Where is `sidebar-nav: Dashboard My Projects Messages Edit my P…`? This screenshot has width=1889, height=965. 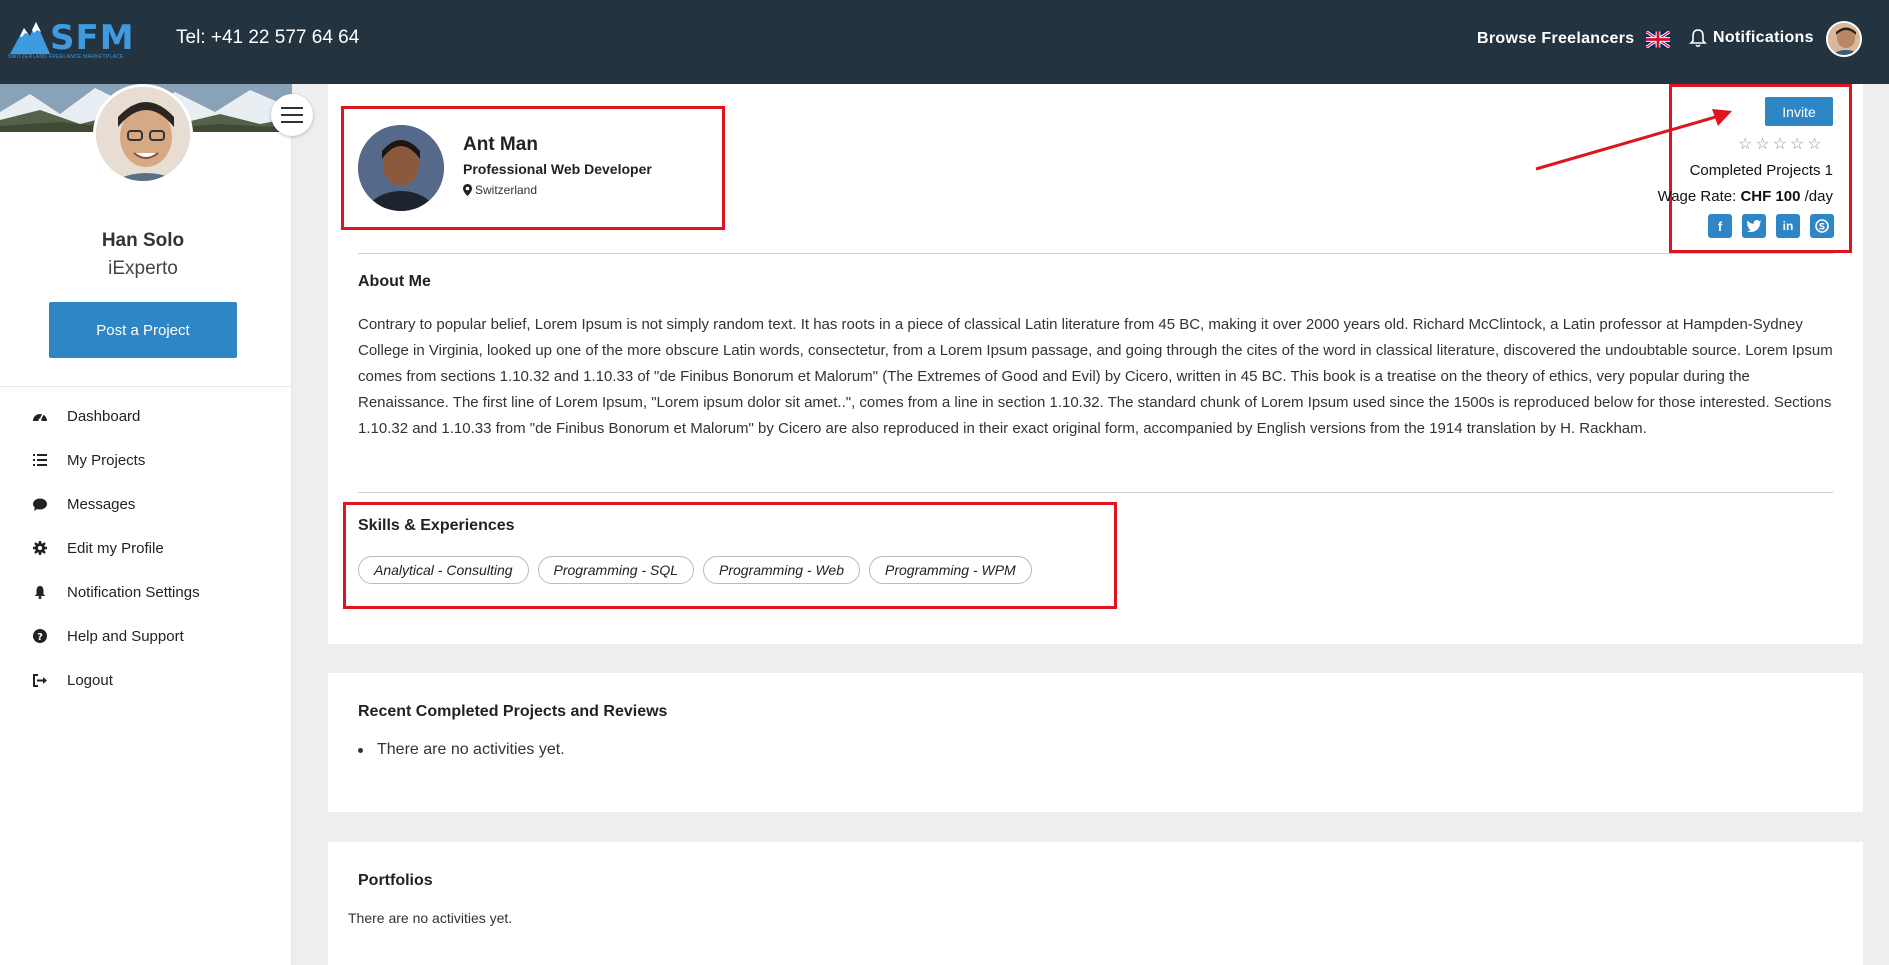
sidebar-nav: Dashboard My Projects Messages Edit my P… is located at coordinates (146, 548).